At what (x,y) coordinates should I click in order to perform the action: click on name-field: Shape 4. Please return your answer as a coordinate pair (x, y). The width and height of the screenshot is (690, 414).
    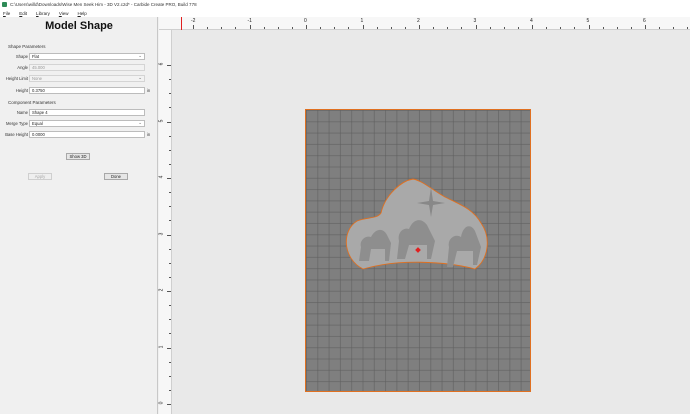
    Looking at the image, I should click on (87, 112).